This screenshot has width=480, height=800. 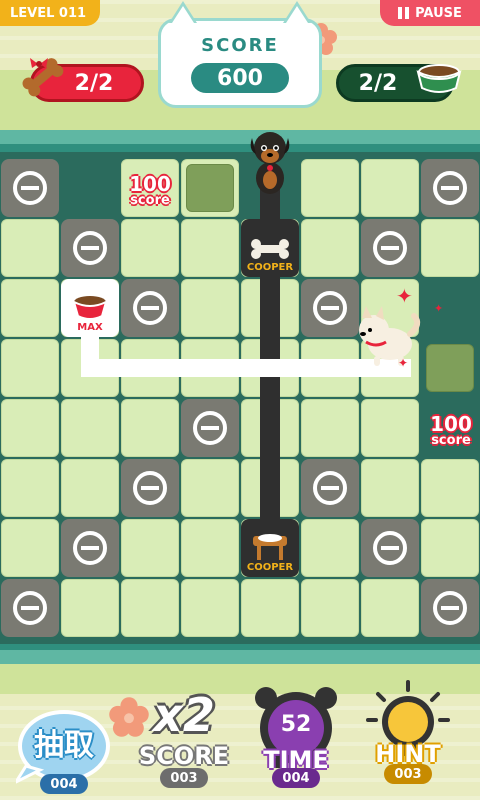 I want to click on draw-powerup-button: 抽取 004, so click(x=64, y=745).